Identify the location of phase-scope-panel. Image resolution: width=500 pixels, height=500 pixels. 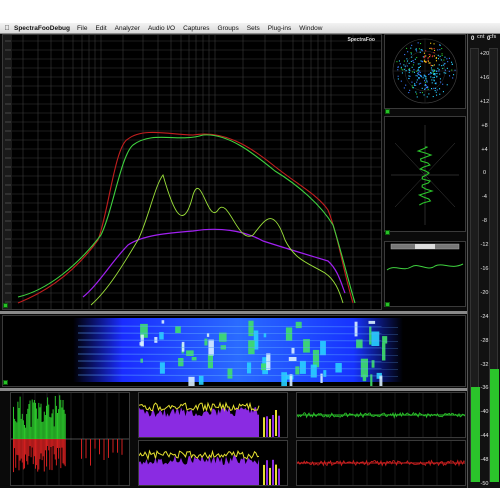
(425, 71).